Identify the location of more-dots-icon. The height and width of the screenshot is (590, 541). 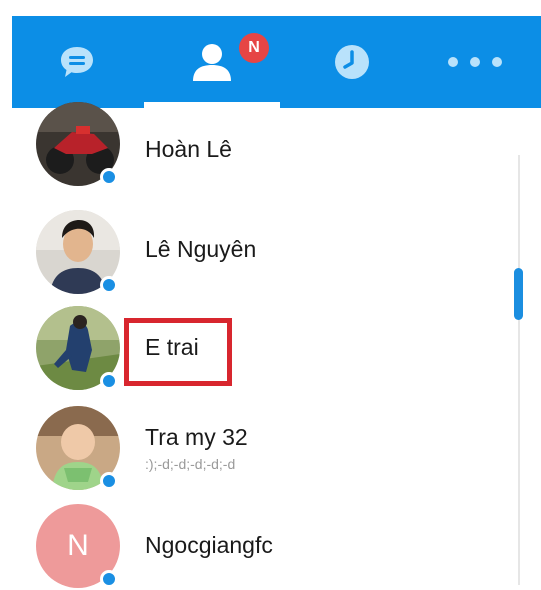
(475, 62).